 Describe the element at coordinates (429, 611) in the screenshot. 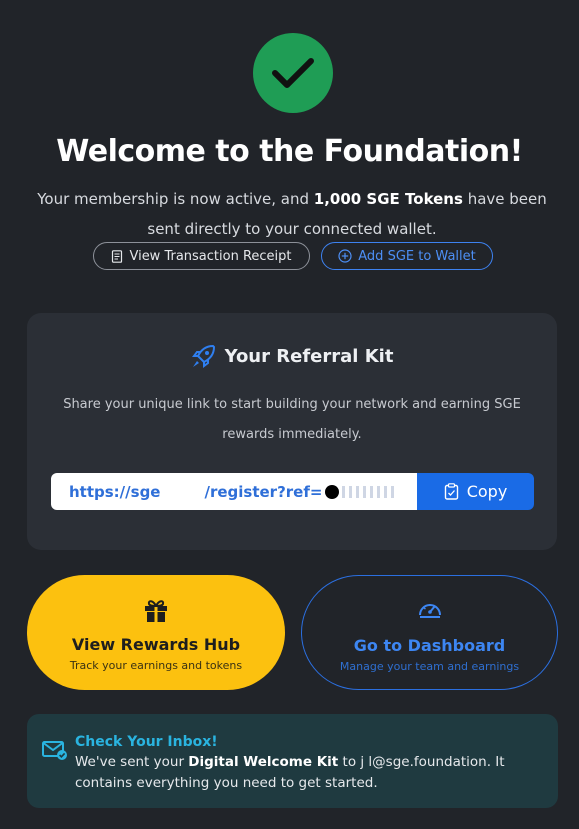

I see `speedometer-icon` at that location.